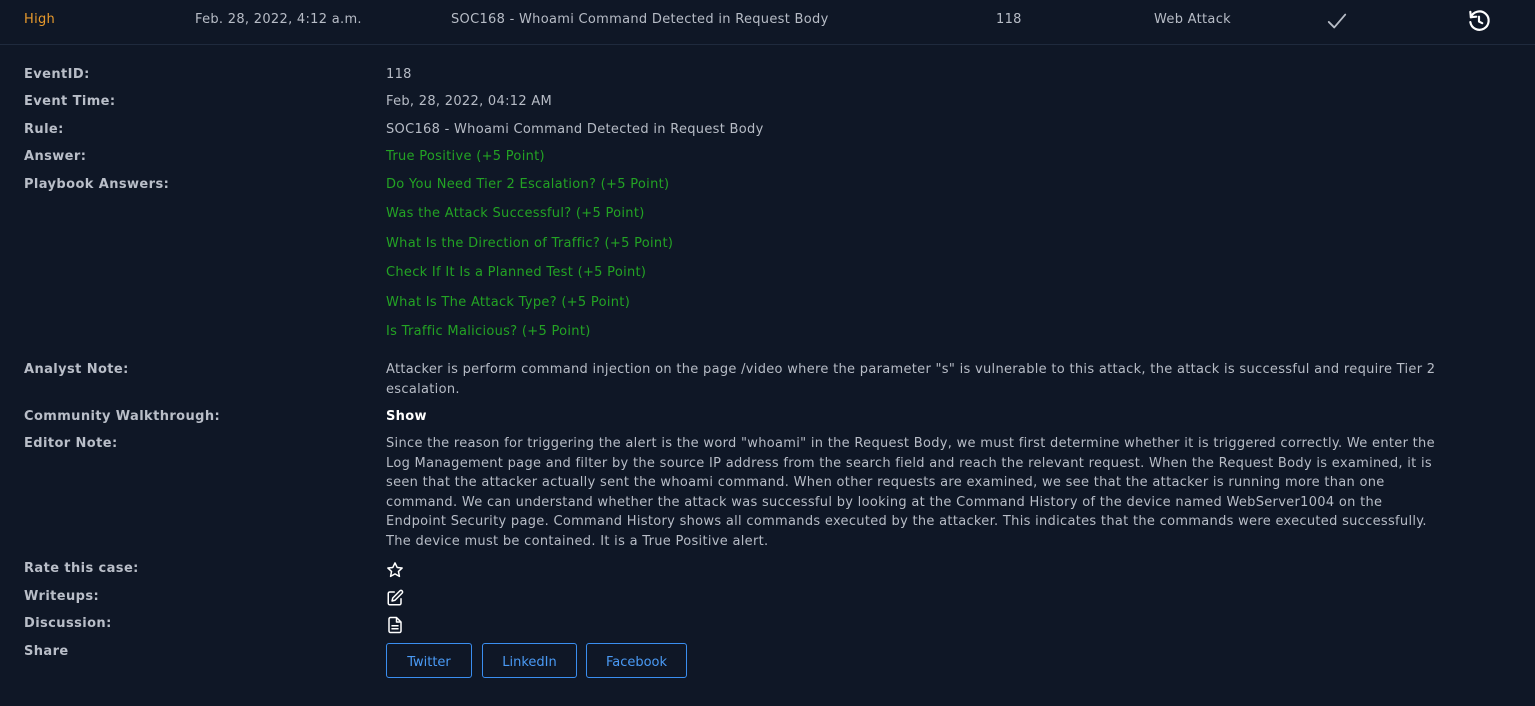 The width and height of the screenshot is (1535, 706). Describe the element at coordinates (1009, 19) in the screenshot. I see `alert-event-id: 118` at that location.